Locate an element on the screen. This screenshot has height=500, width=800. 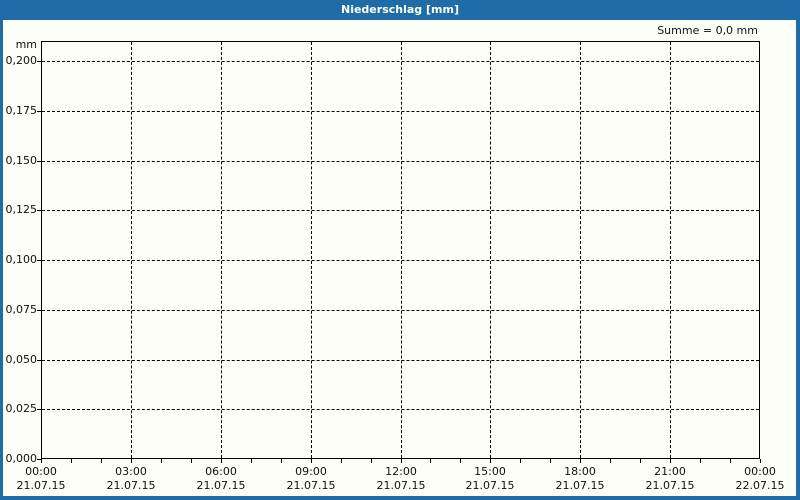
x-axis-date-label: 22.07.15 is located at coordinates (760, 485).